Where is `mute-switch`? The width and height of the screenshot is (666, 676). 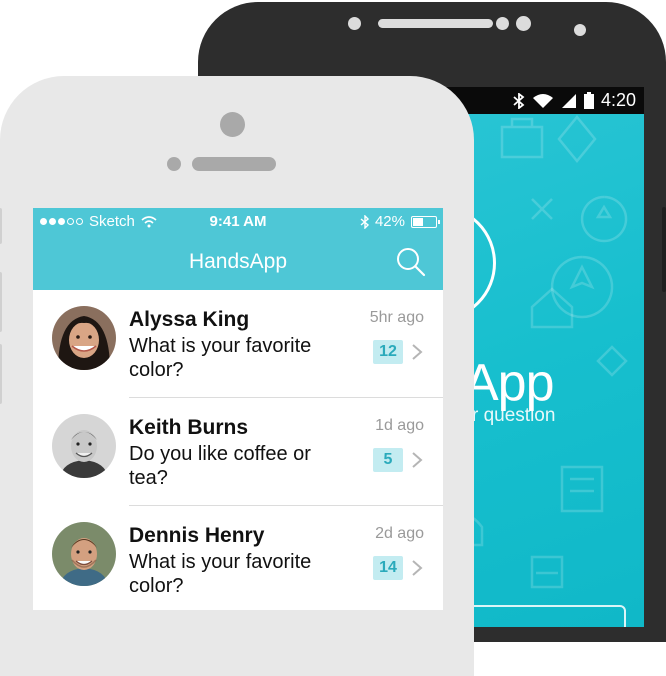
mute-switch is located at coordinates (1, 226).